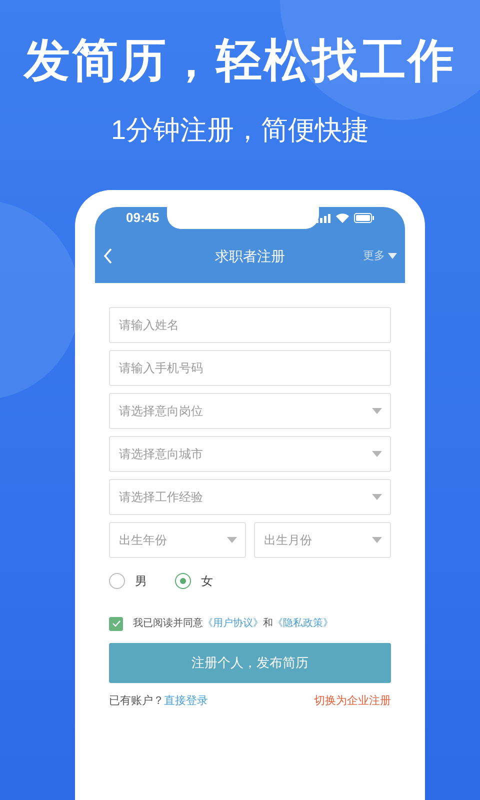 Image resolution: width=480 pixels, height=800 pixels. What do you see at coordinates (268, 623) in the screenshot?
I see `conjunction-text: 和` at bounding box center [268, 623].